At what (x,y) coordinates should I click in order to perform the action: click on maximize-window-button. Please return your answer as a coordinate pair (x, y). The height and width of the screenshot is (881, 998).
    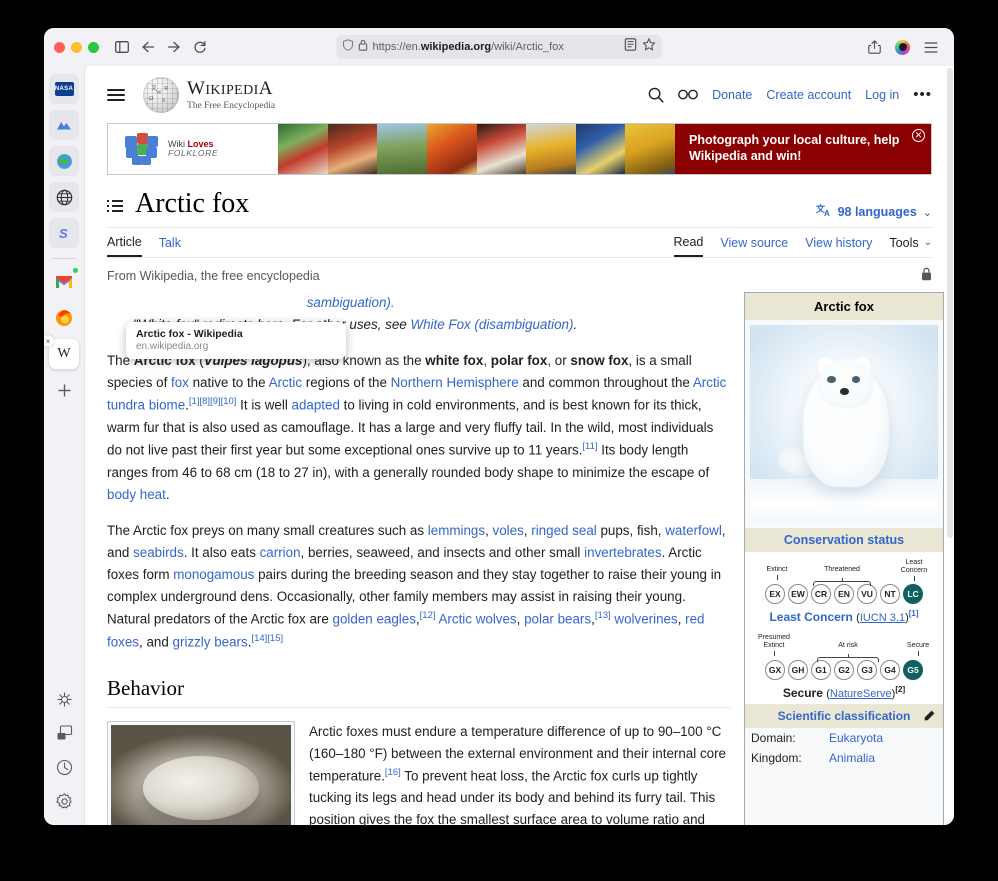
    Looking at the image, I should click on (93, 47).